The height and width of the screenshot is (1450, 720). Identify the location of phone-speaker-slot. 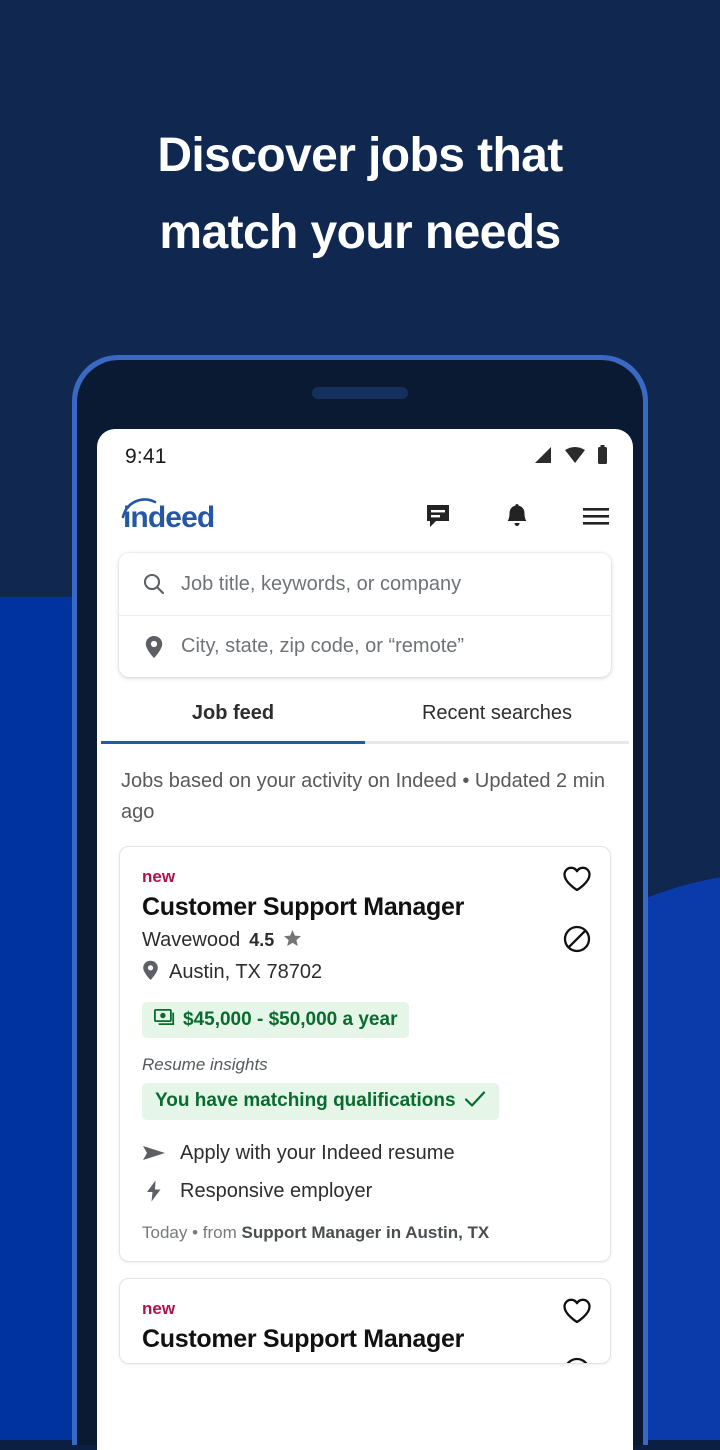
(360, 393).